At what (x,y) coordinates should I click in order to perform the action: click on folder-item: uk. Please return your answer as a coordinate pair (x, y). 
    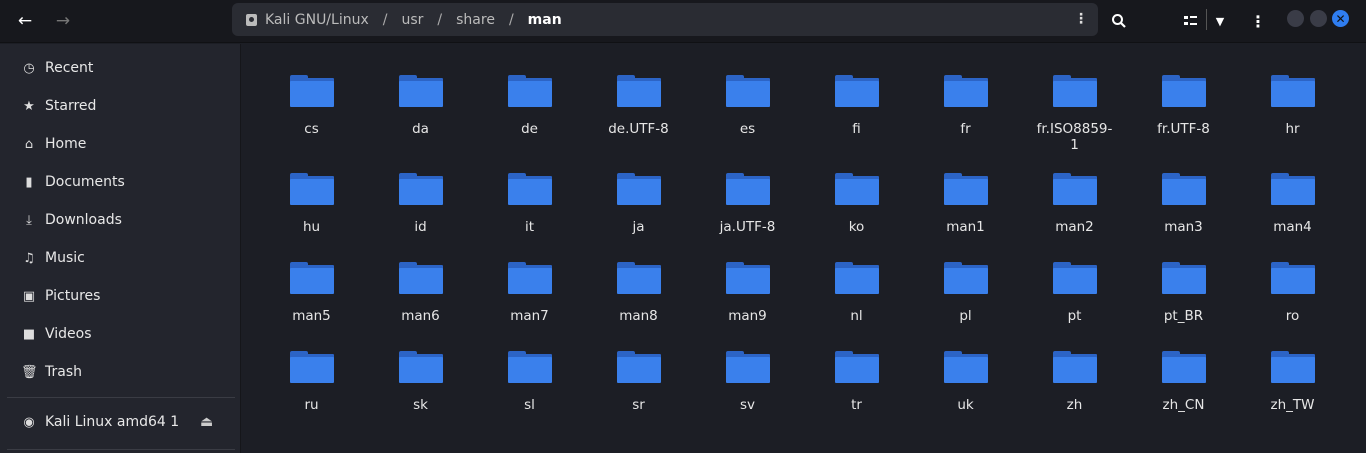
    Looking at the image, I should click on (965, 375).